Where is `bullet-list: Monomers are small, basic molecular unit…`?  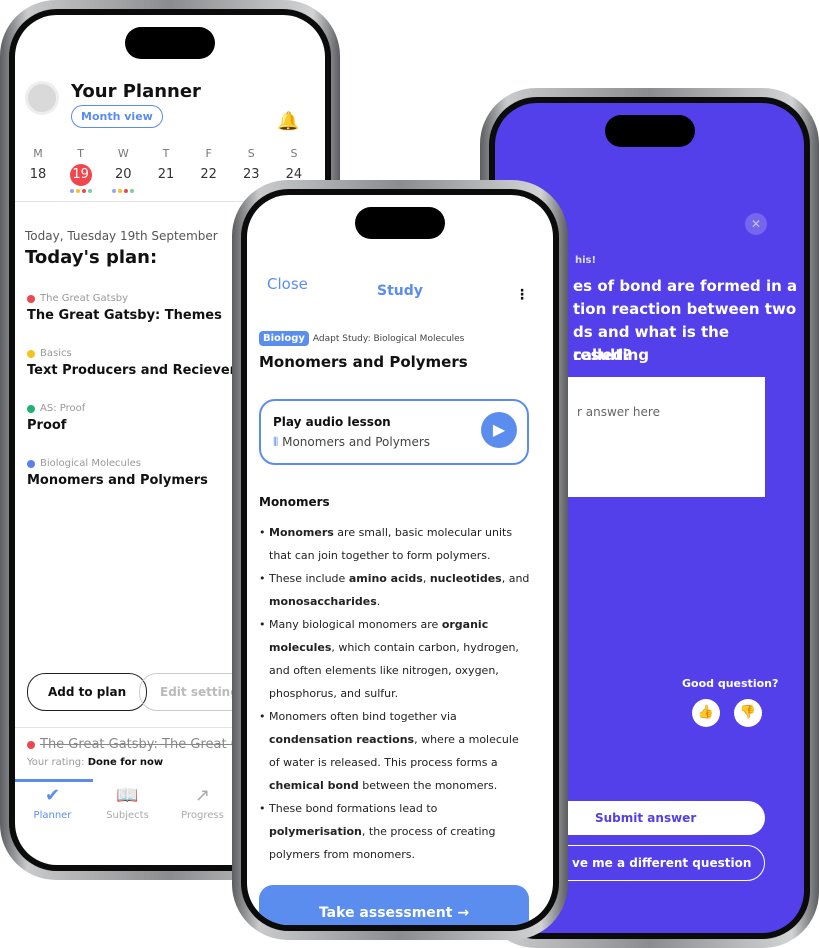
bullet-list: Monomers are small, basic molecular unit… is located at coordinates (395, 693).